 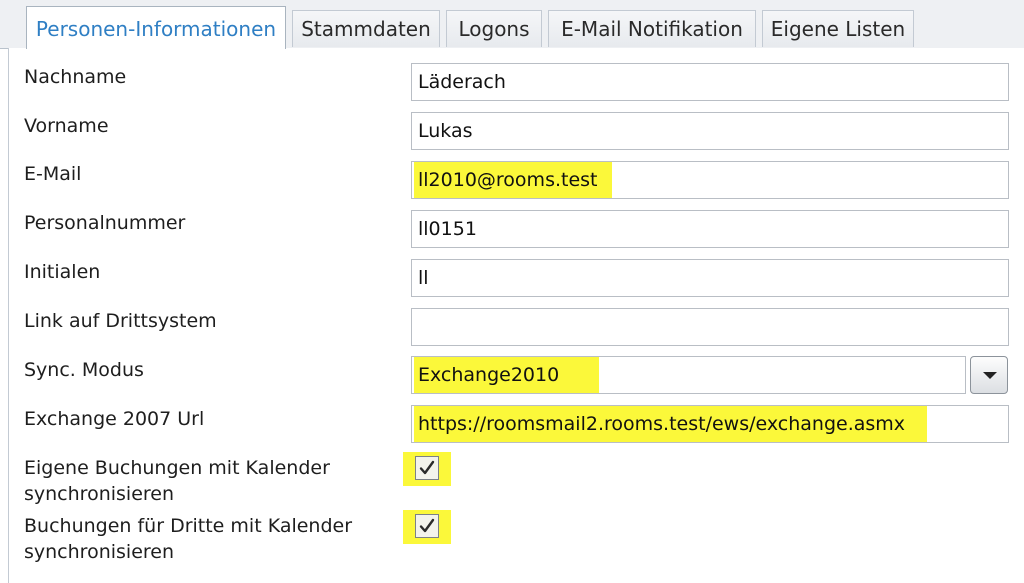 What do you see at coordinates (105, 223) in the screenshot?
I see `personalnummer-label: Personalnummer` at bounding box center [105, 223].